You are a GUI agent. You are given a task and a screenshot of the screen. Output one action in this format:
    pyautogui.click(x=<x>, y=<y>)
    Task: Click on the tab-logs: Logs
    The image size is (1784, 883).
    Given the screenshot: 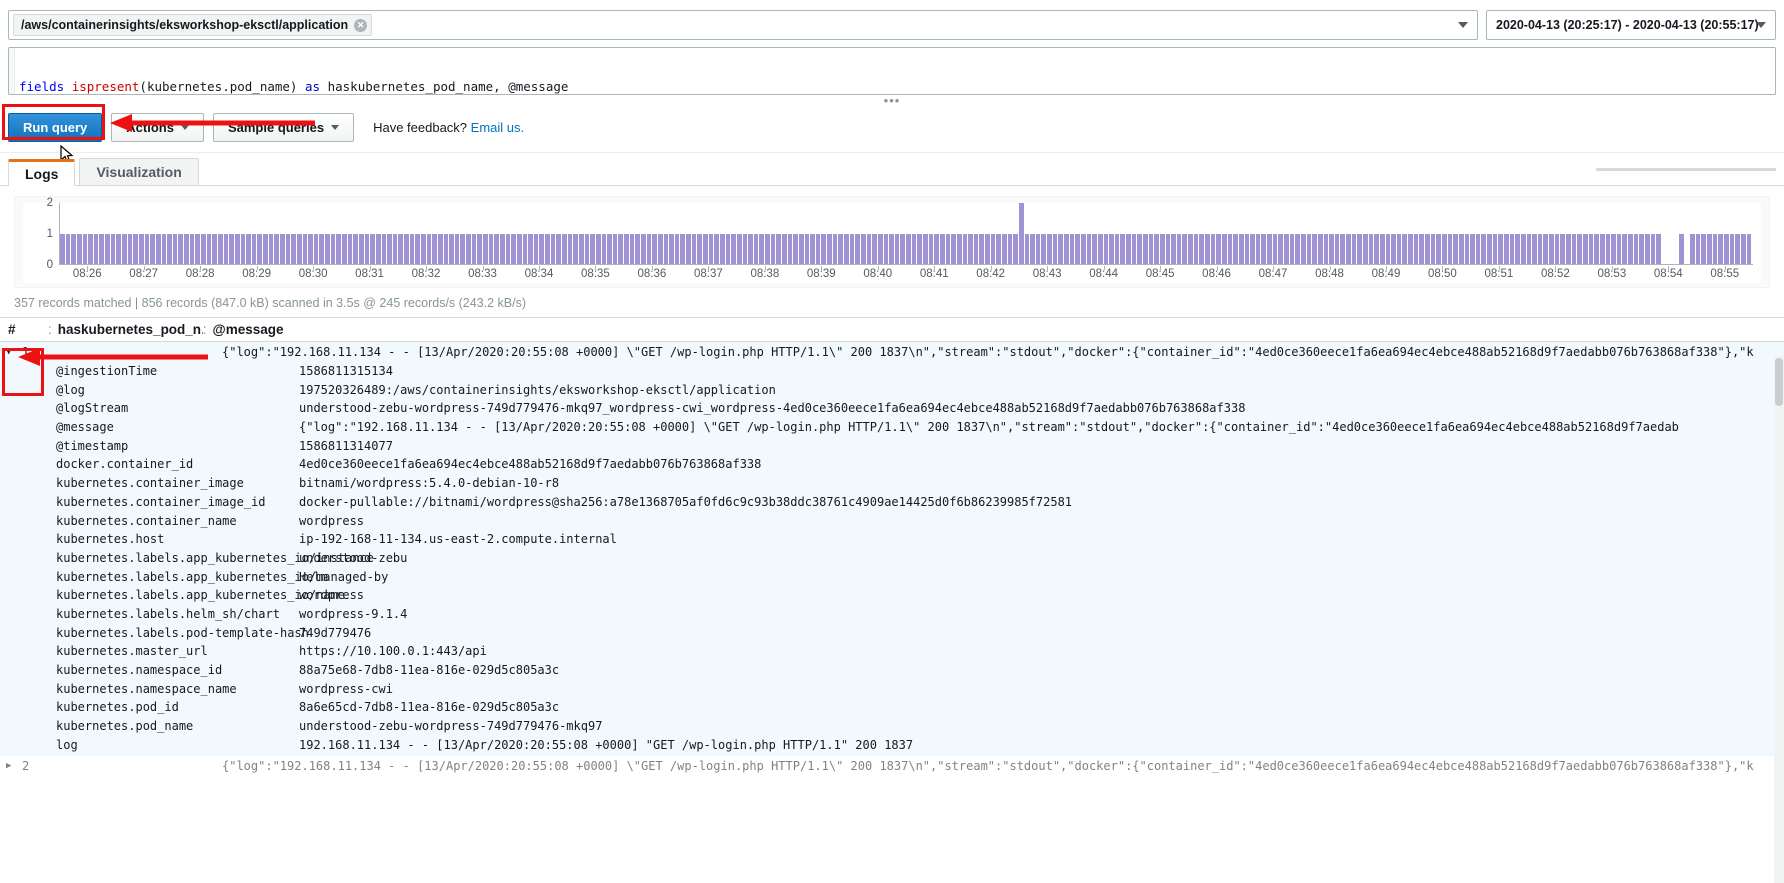 What is the action you would take?
    pyautogui.click(x=42, y=172)
    